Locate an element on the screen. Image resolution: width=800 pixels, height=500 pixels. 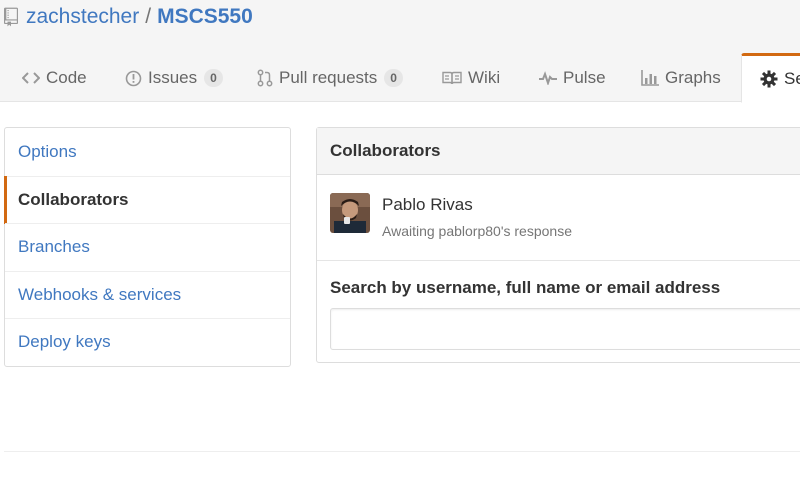
code-icon is located at coordinates (31, 78).